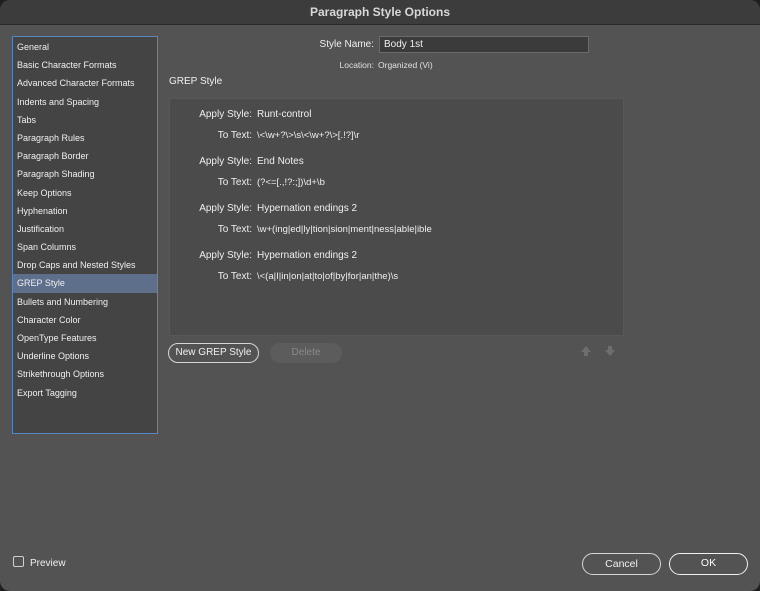 Image resolution: width=760 pixels, height=591 pixels. I want to click on category-item-basic-character-formats: Basic Character Formats, so click(85, 65).